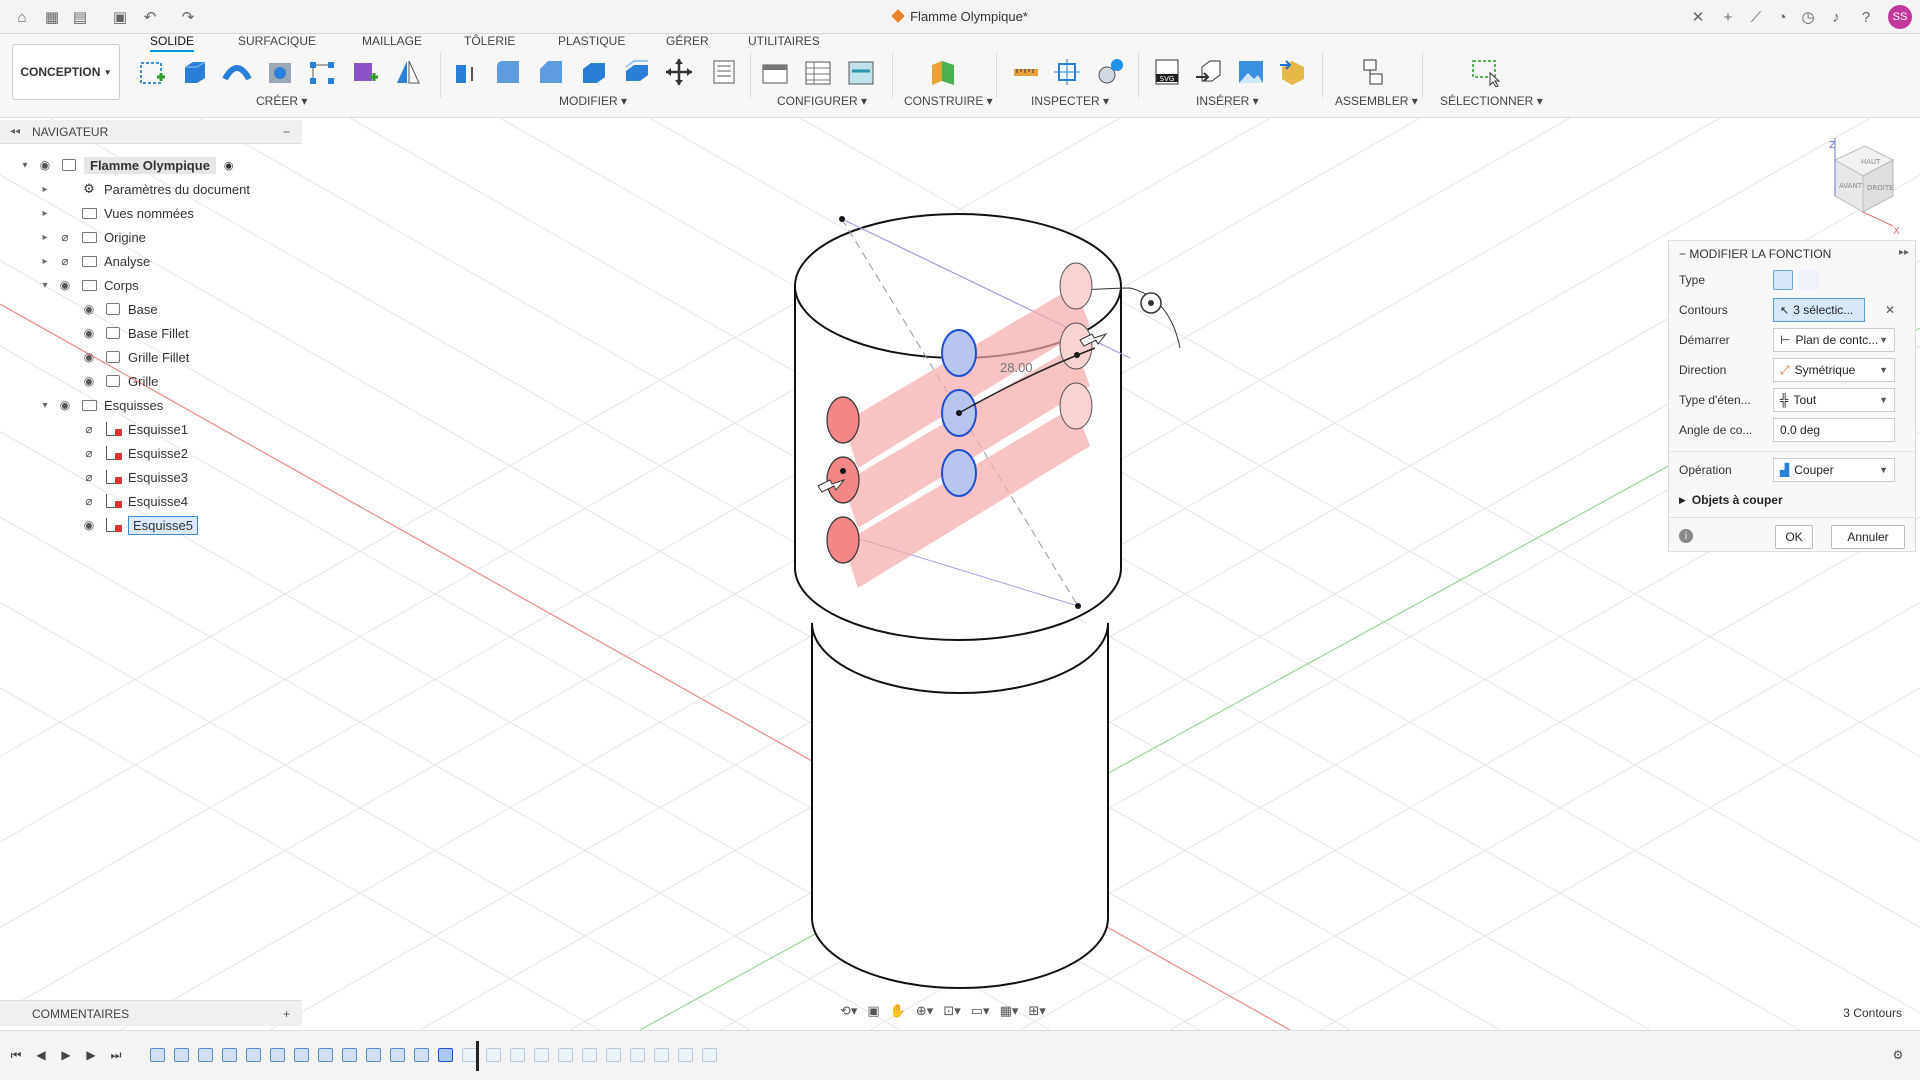 The width and height of the screenshot is (1920, 1080). Describe the element at coordinates (277, 43) in the screenshot. I see `tab-surfacique: SURFACIQUE` at that location.